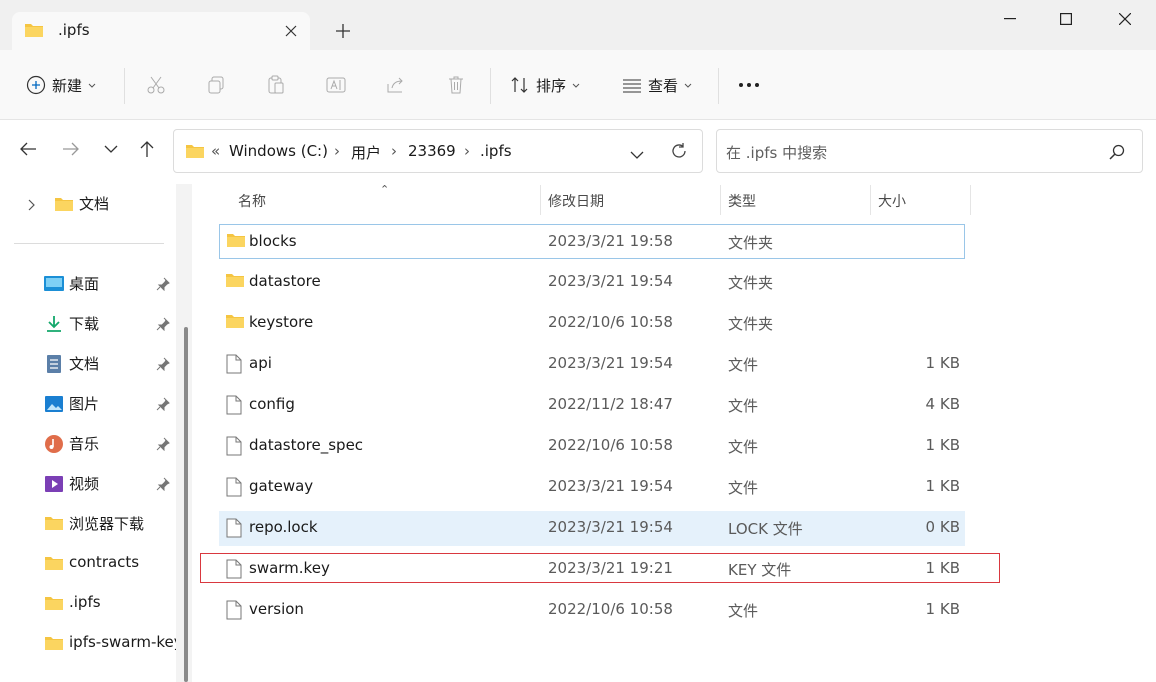 The image size is (1156, 682). I want to click on share-button, so click(396, 85).